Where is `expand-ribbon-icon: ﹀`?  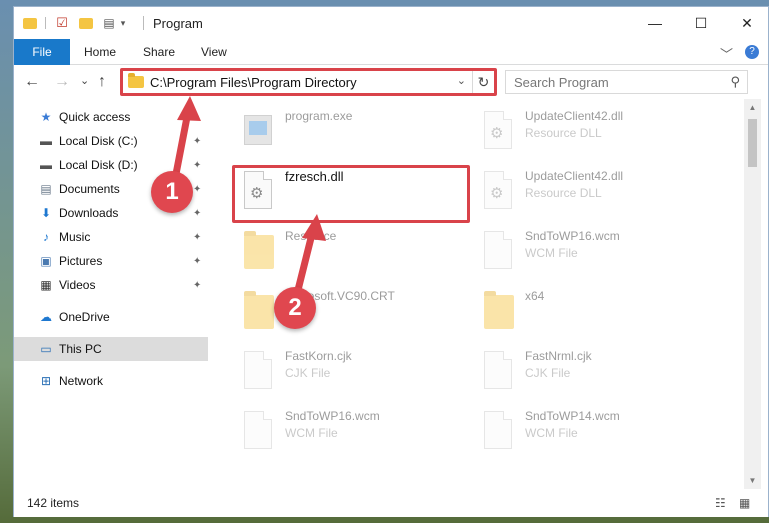
expand-ribbon-icon: ﹀ is located at coordinates (726, 53).